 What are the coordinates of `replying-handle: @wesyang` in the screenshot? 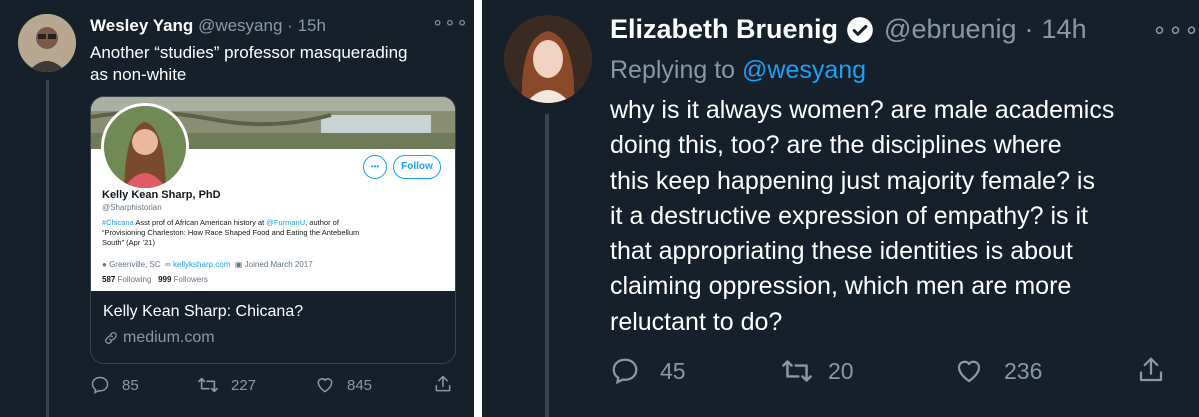 It's located at (804, 70).